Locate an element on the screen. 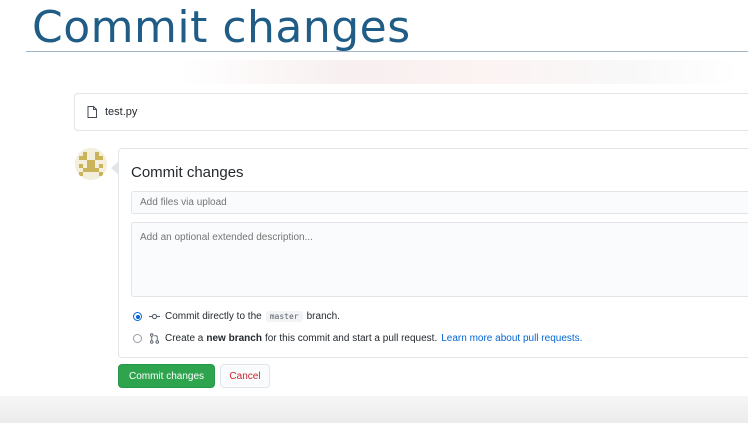 The height and width of the screenshot is (423, 748). commit-heading: Commit changes is located at coordinates (187, 172).